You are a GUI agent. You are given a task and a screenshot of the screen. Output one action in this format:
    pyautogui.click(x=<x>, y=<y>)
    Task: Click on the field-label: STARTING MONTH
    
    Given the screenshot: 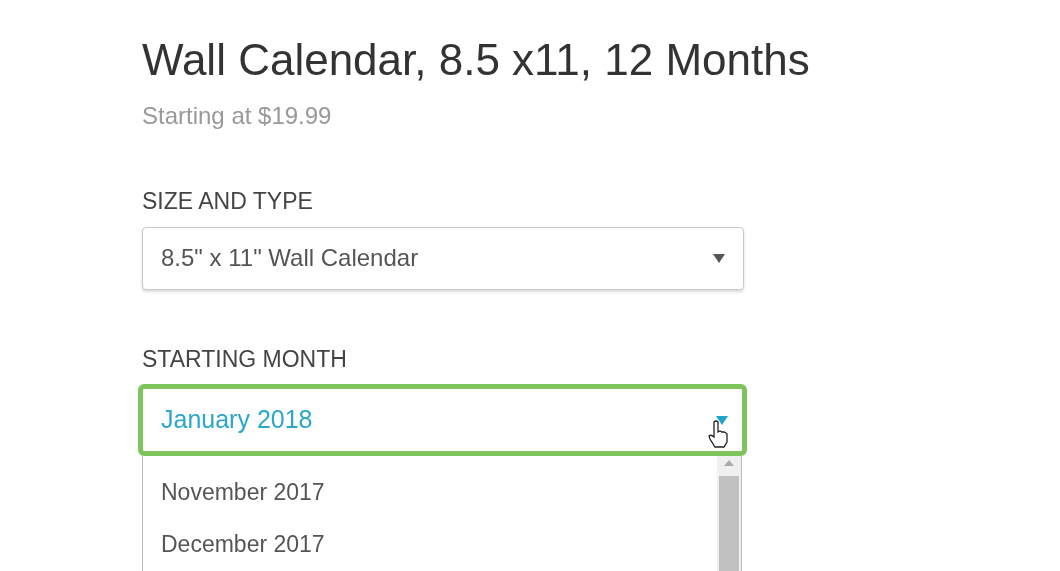 What is the action you would take?
    pyautogui.click(x=245, y=359)
    